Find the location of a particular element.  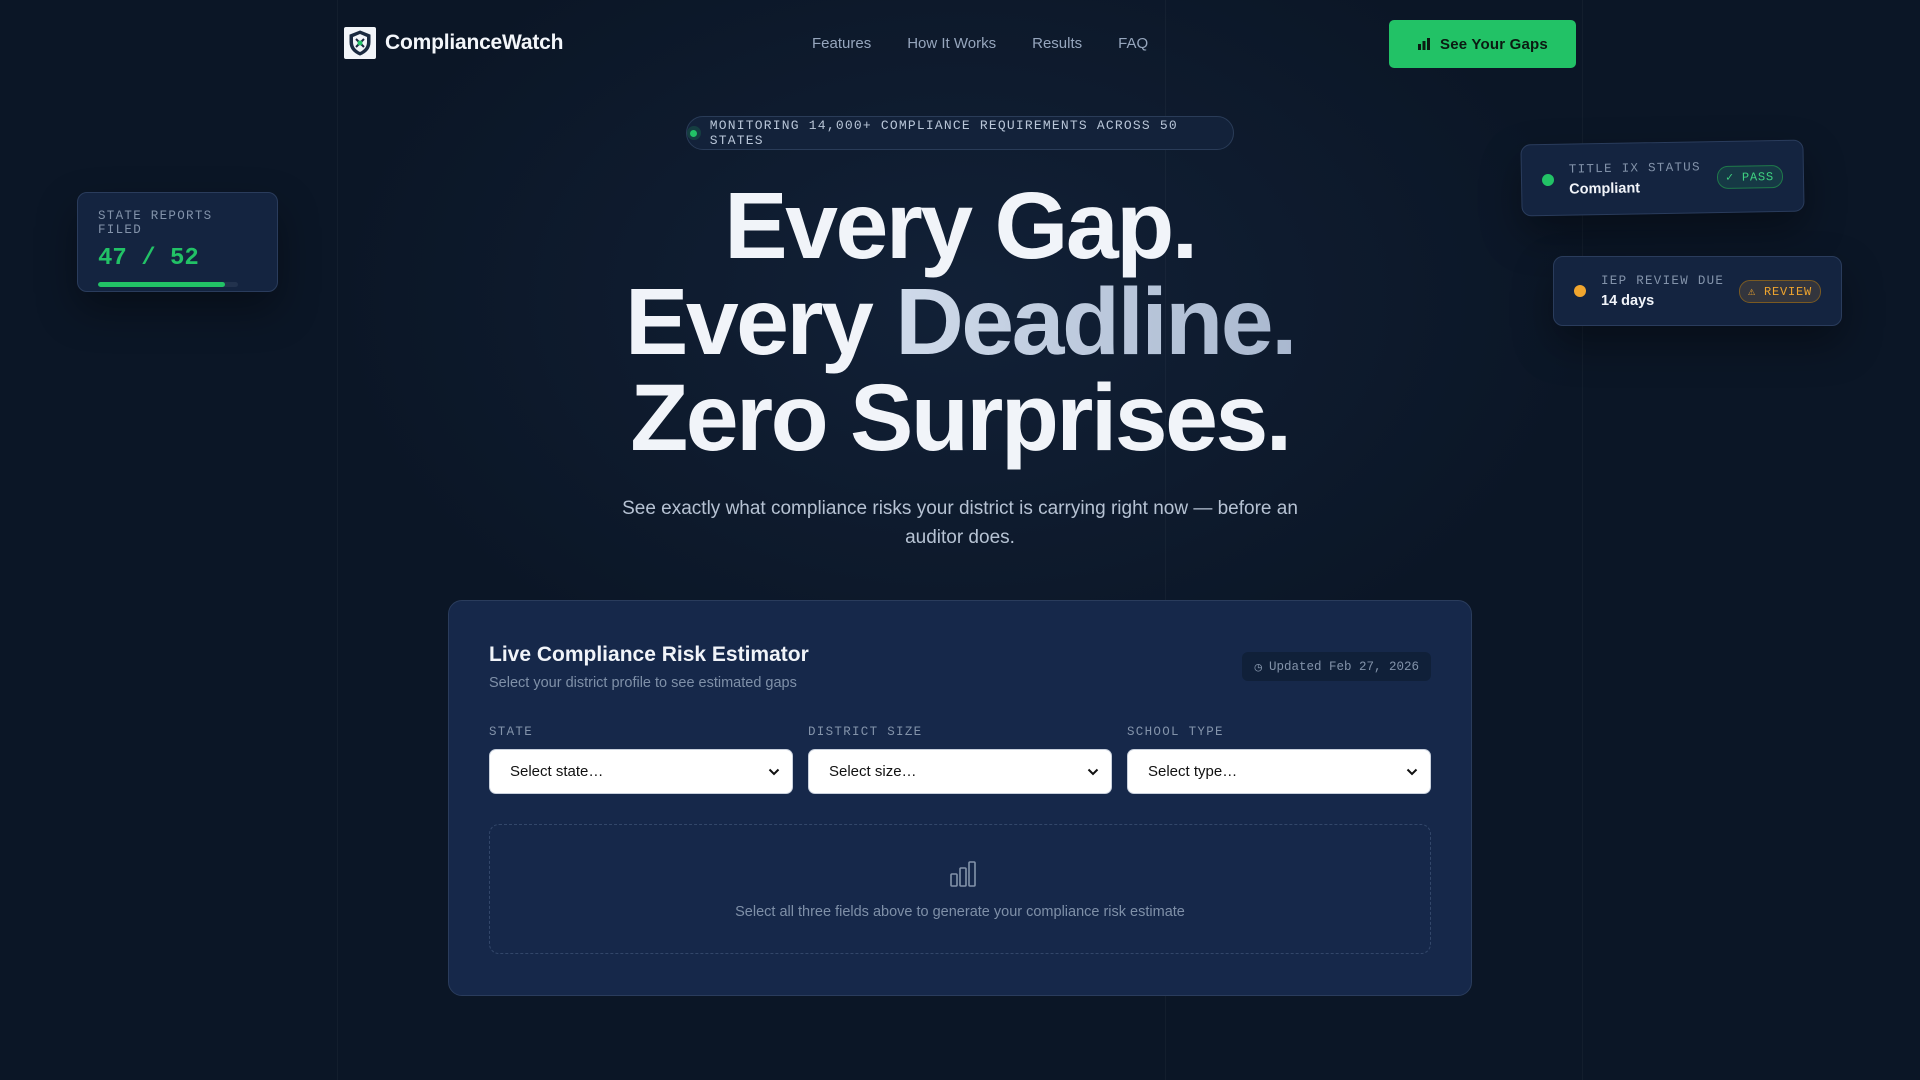

updated-text: Updated Feb 27, 2026 is located at coordinates (1343, 666).